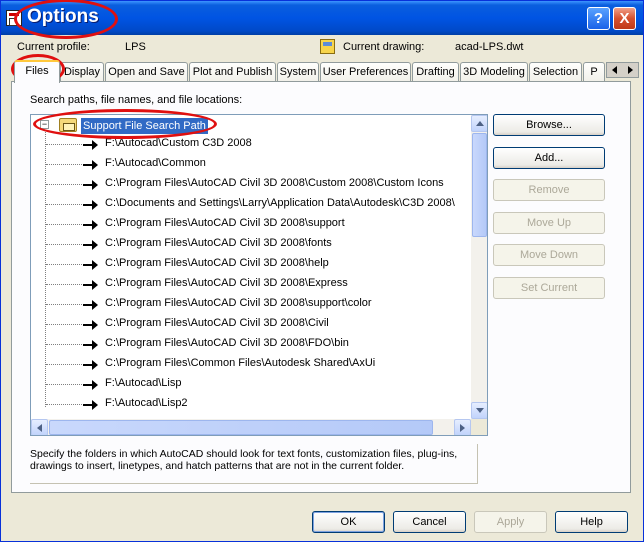 This screenshot has height=542, width=644. I want to click on apply-button: Apply, so click(510, 522).